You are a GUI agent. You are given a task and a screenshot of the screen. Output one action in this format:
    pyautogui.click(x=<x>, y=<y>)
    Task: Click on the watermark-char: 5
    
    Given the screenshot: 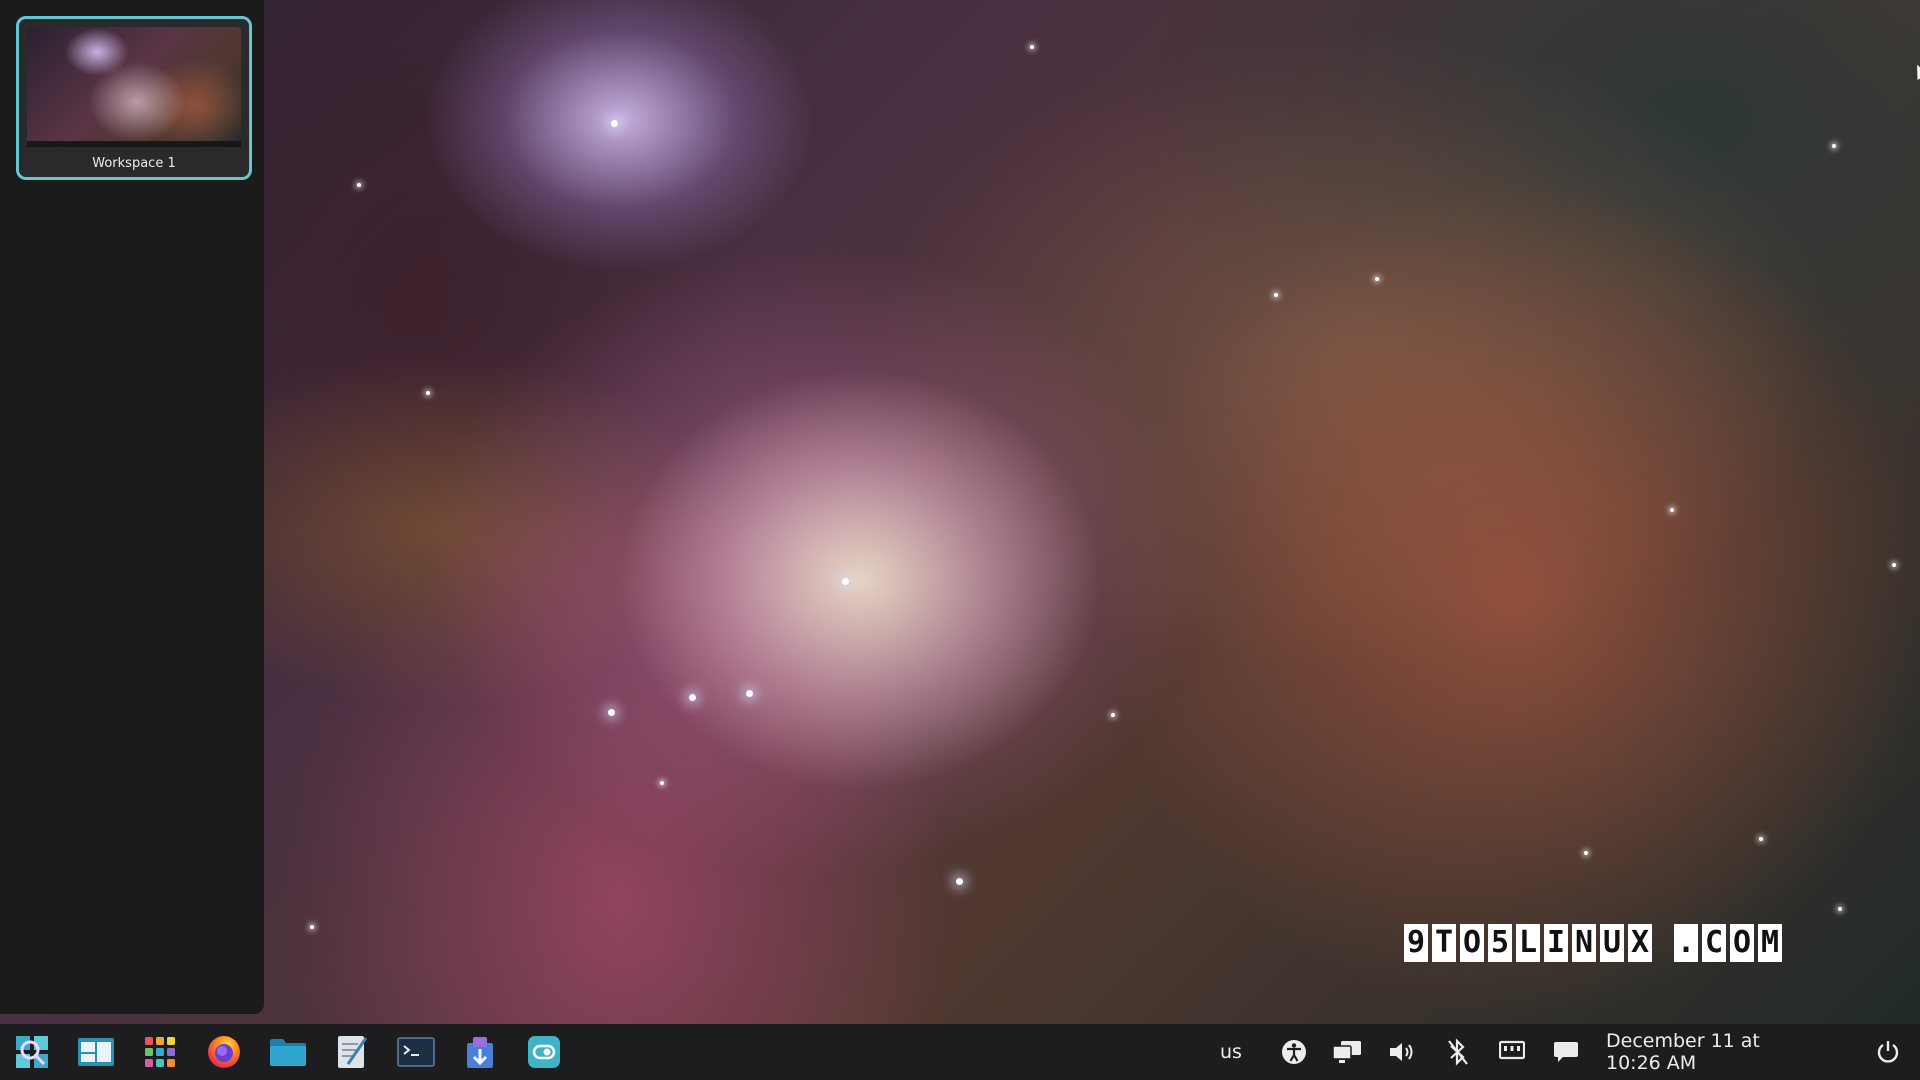 What is the action you would take?
    pyautogui.click(x=1500, y=943)
    